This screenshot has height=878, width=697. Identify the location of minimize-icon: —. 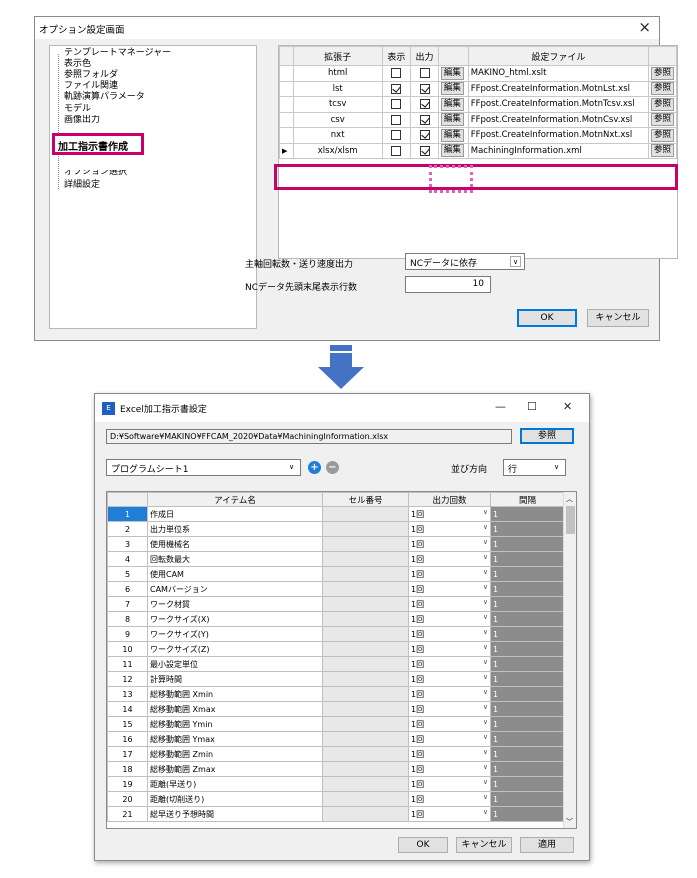
(500, 406).